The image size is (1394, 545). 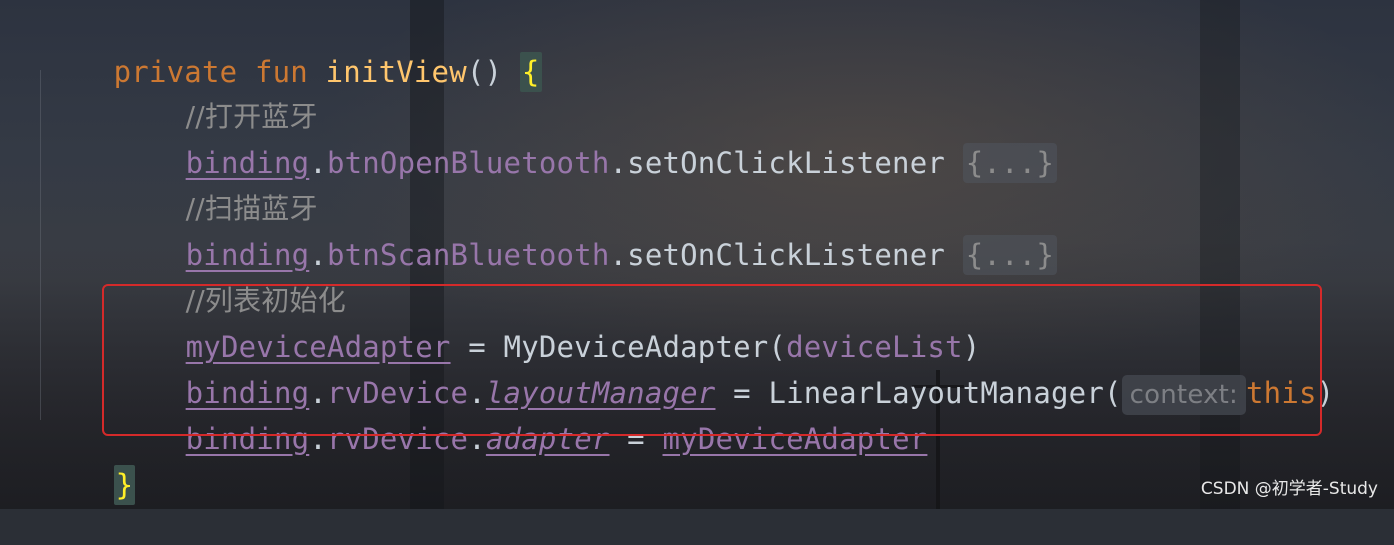 What do you see at coordinates (1289, 489) in the screenshot?
I see `watermark: CSDN @初学者-Study` at bounding box center [1289, 489].